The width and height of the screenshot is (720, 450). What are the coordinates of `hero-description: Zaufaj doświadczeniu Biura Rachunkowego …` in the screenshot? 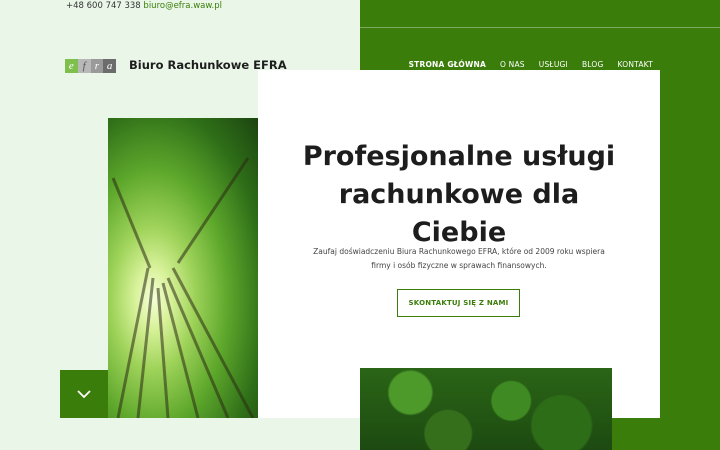 It's located at (459, 258).